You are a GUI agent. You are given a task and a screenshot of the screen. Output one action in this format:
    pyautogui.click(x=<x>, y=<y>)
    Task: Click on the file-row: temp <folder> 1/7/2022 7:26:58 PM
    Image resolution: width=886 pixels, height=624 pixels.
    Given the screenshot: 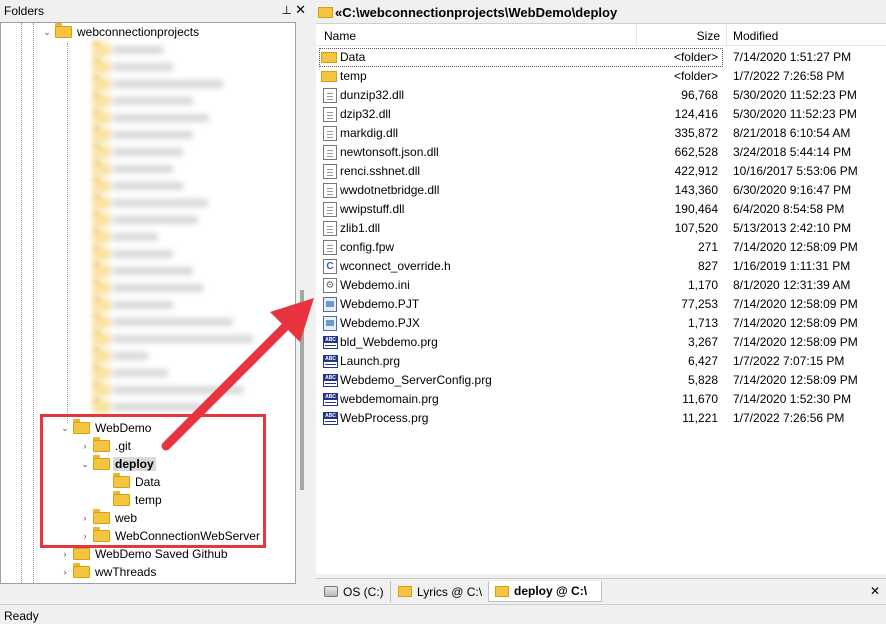 What is the action you would take?
    pyautogui.click(x=601, y=76)
    